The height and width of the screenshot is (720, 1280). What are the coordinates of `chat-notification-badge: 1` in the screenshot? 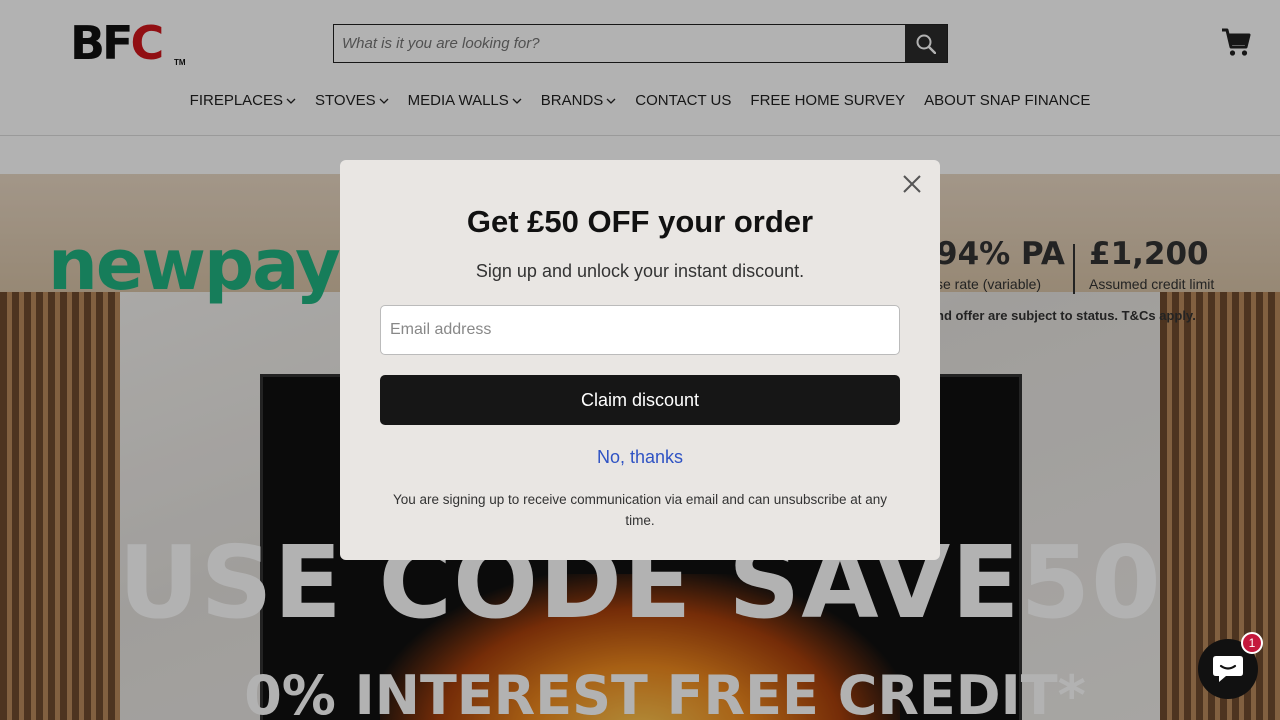 It's located at (1252, 643).